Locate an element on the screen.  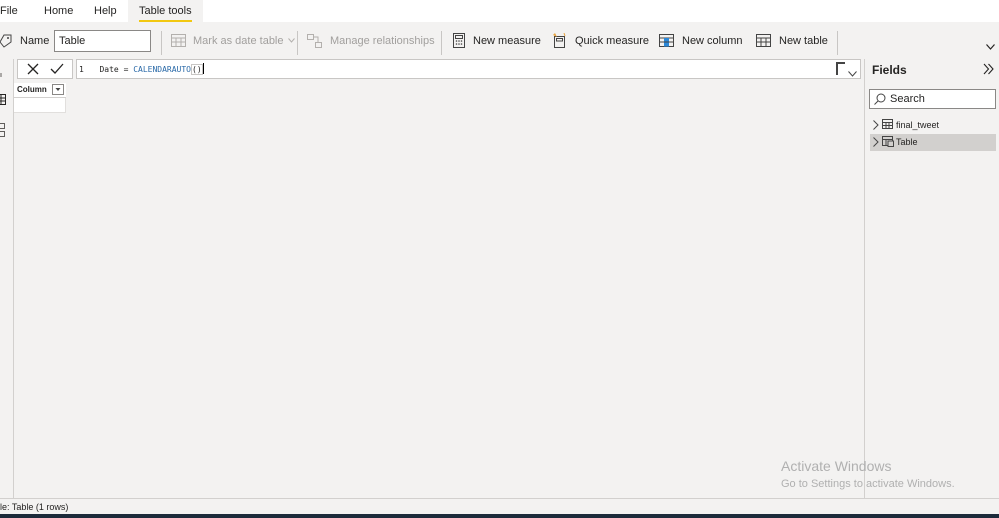
formula-prefix: Date = is located at coordinates (116, 69).